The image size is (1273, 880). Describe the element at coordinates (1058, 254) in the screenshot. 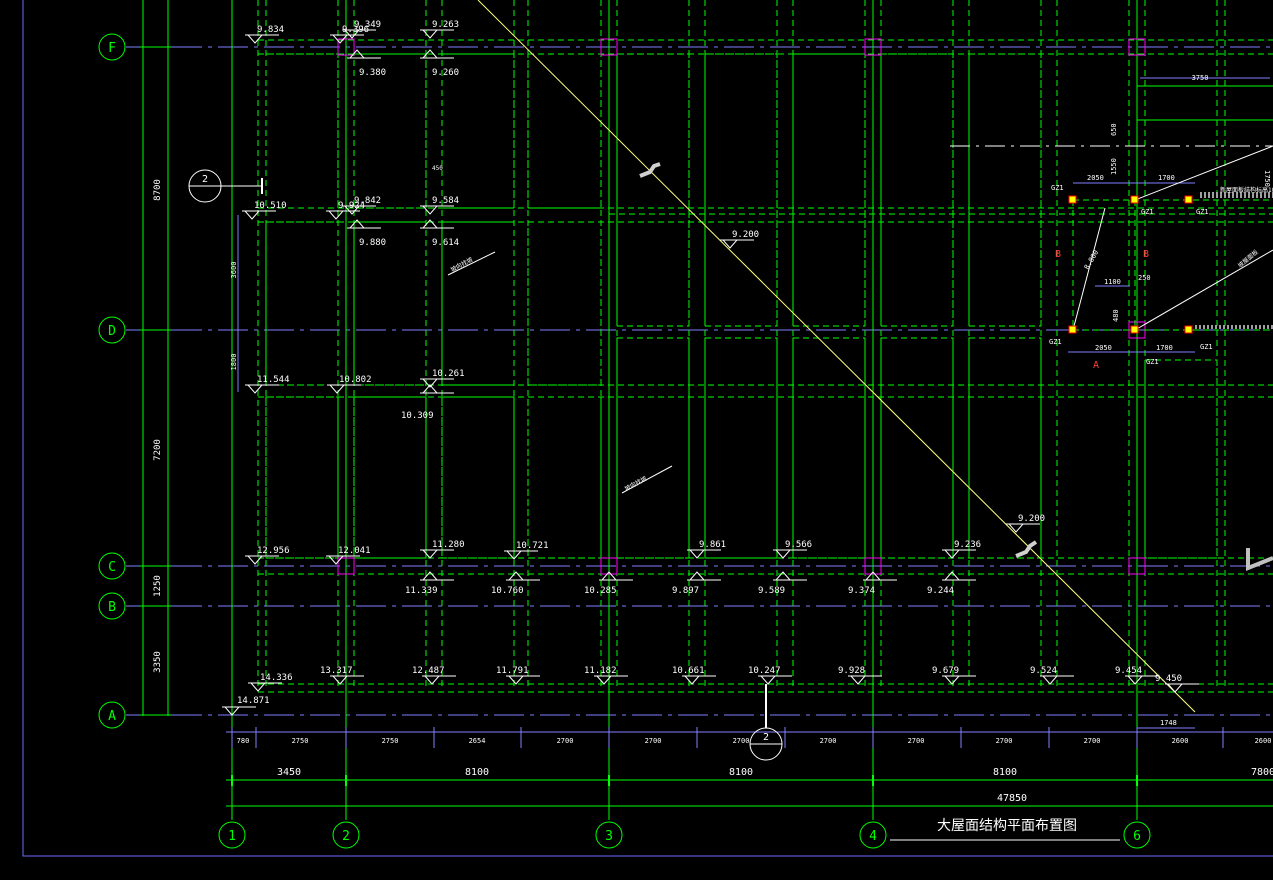

I see `section-b-left: B` at that location.